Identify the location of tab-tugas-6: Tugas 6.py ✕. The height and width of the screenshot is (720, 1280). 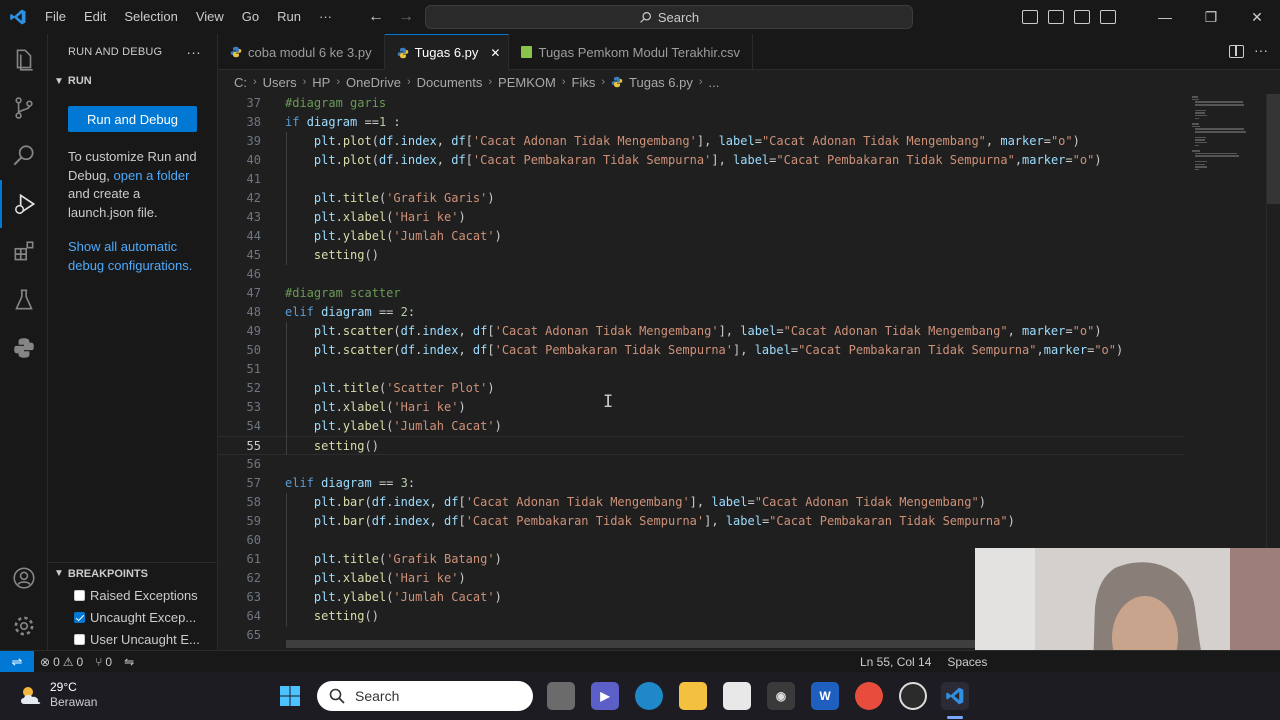
(447, 52).